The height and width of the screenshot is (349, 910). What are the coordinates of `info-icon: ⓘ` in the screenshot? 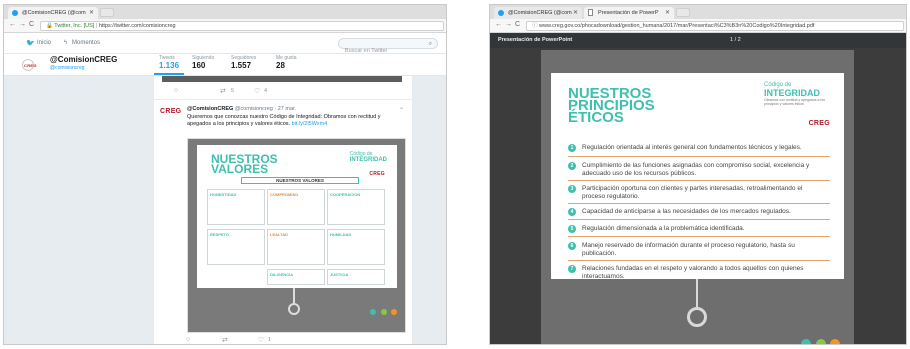 It's located at (535, 26).